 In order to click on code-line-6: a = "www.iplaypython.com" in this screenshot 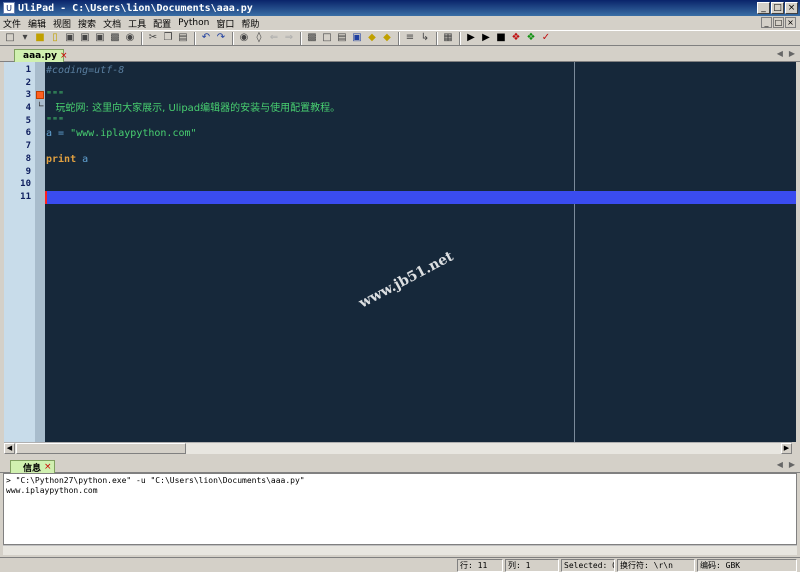, I will do `click(420, 133)`.